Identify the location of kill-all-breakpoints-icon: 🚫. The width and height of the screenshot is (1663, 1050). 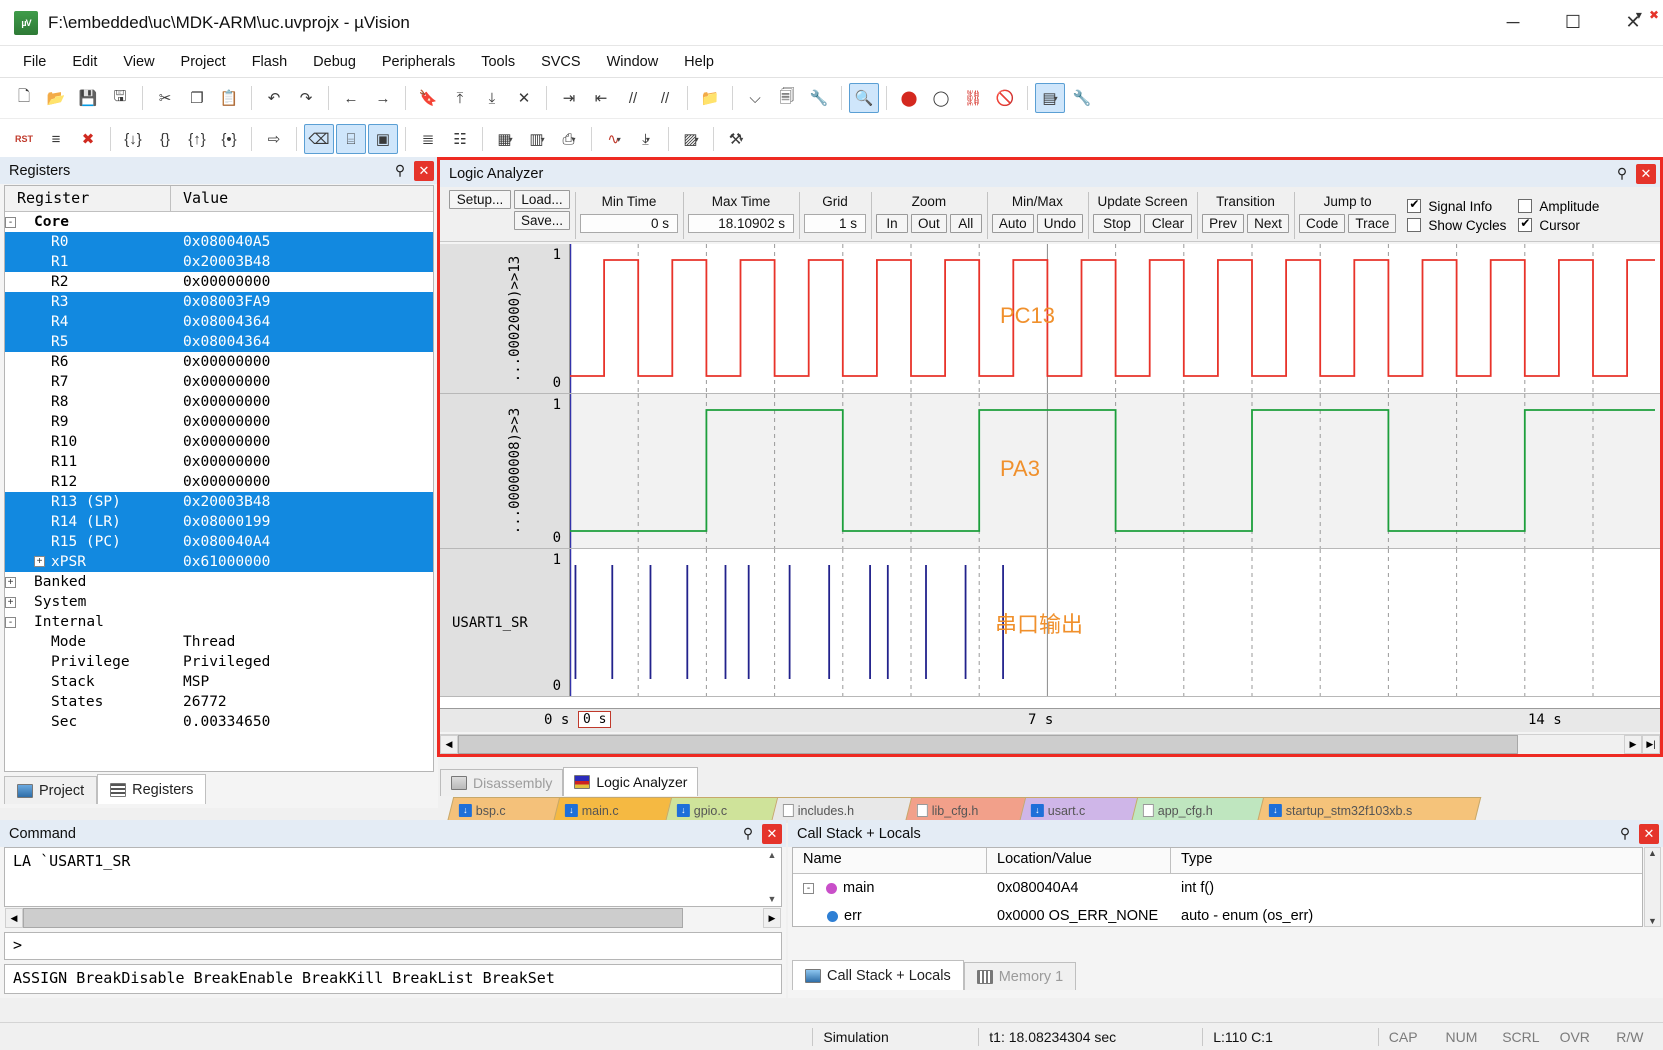
(1005, 98).